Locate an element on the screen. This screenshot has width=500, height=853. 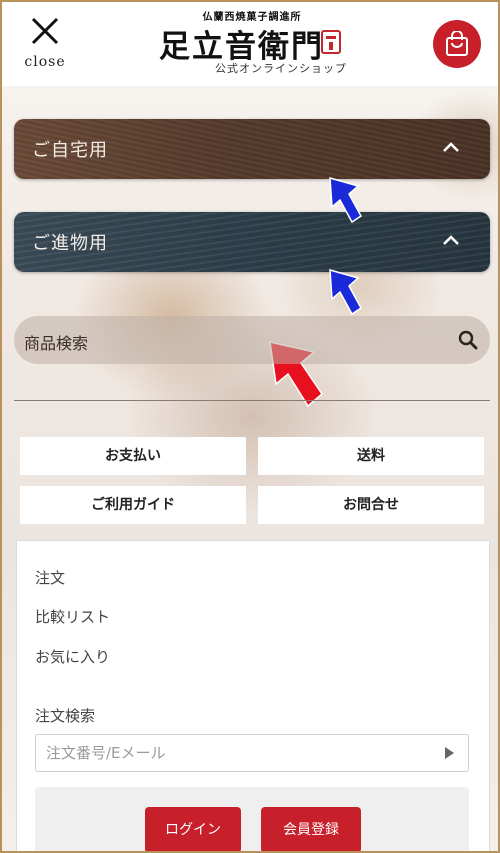
logo-name: 足立音衛門 is located at coordinates (241, 47).